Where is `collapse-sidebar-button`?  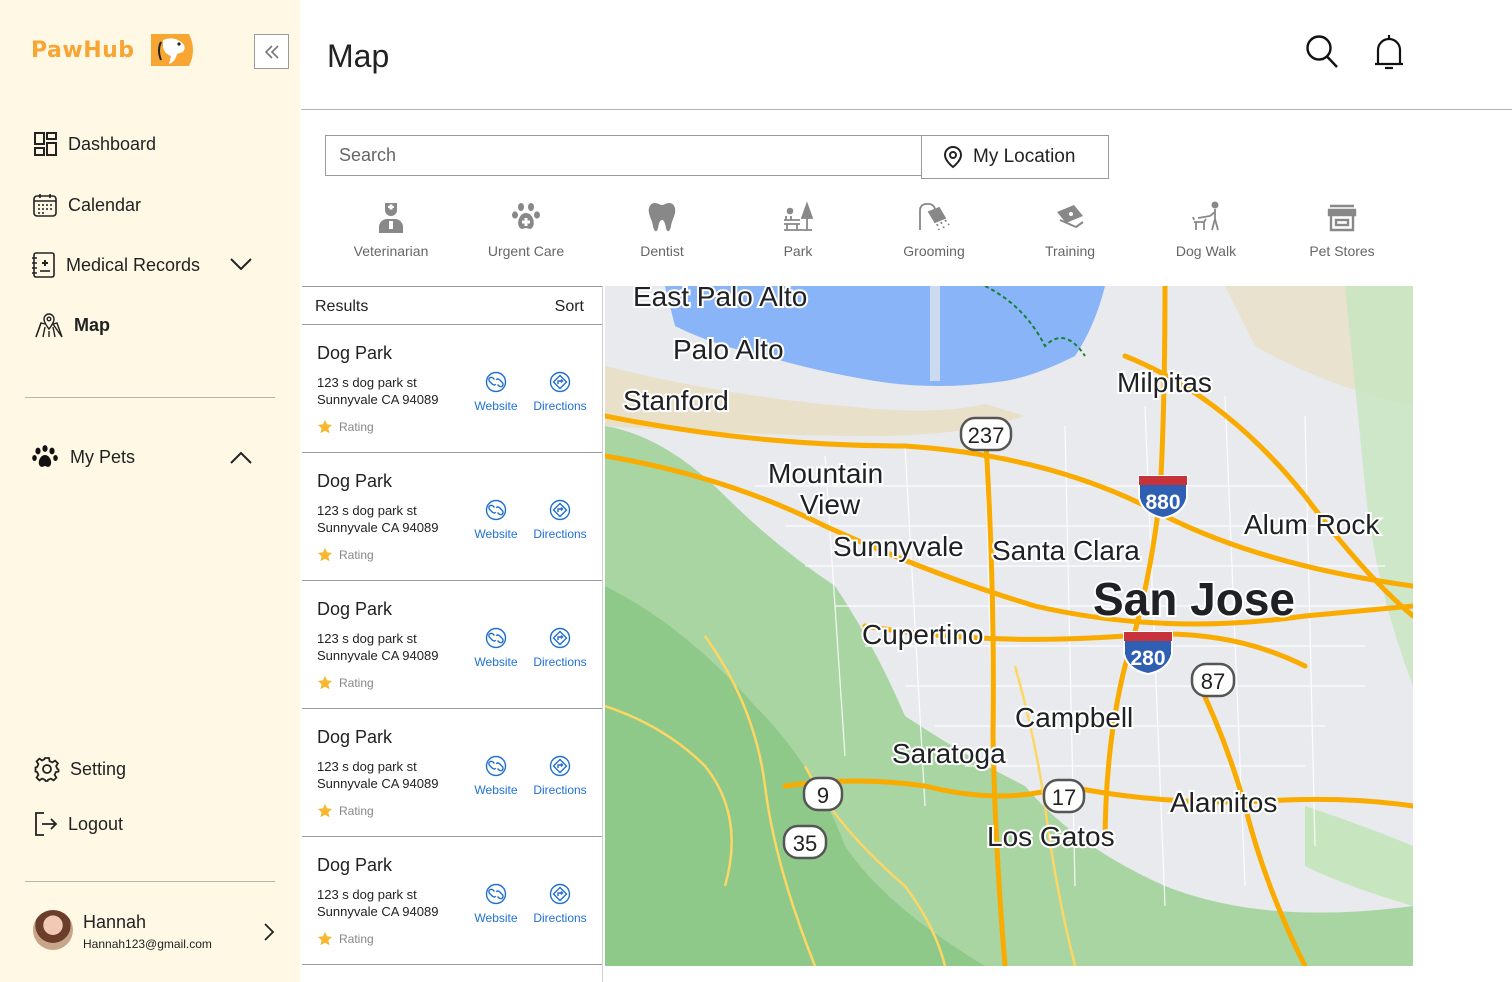
collapse-sidebar-button is located at coordinates (271, 51).